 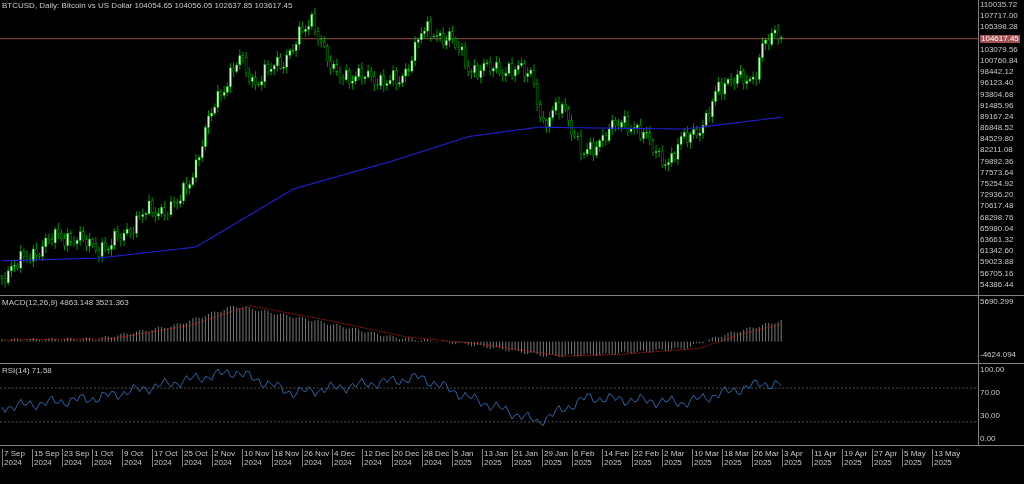 I want to click on date-axis-label: 6 Feb 2025, so click(x=587, y=458).